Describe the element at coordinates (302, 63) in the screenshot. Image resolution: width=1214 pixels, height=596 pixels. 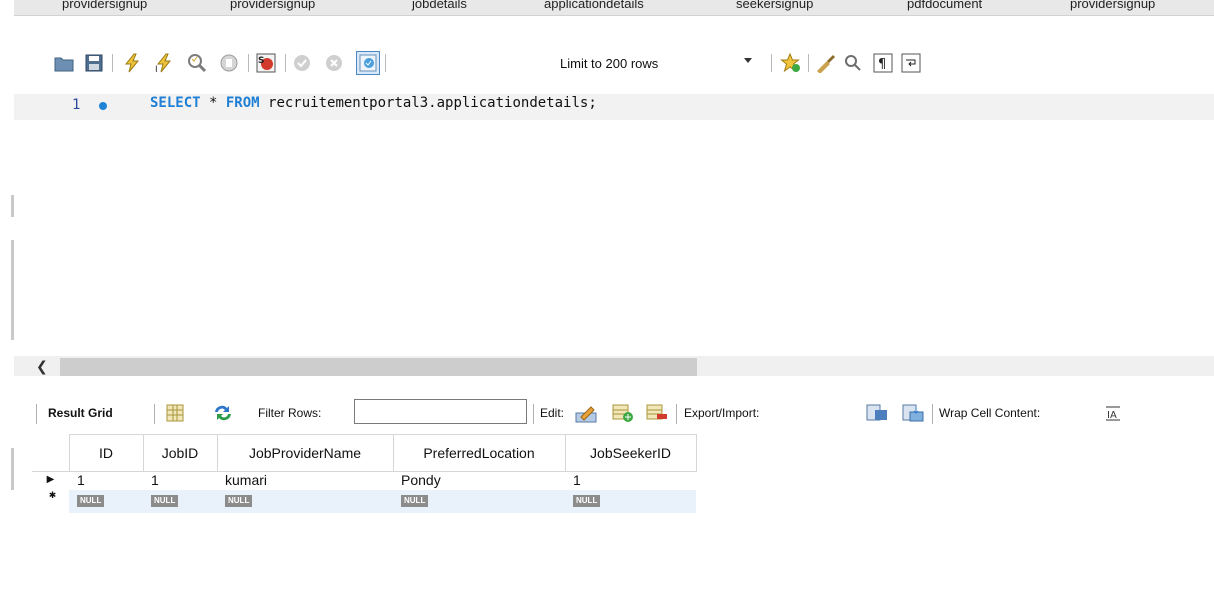
I see `commit-icon` at that location.